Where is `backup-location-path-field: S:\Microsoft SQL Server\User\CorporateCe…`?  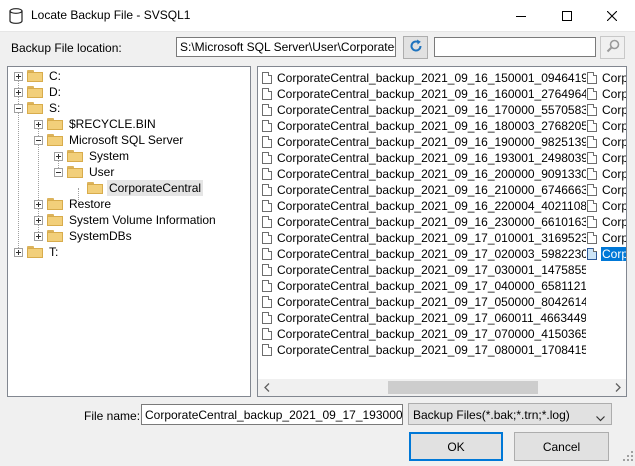 backup-location-path-field: S:\Microsoft SQL Server\User\CorporateCe… is located at coordinates (286, 47).